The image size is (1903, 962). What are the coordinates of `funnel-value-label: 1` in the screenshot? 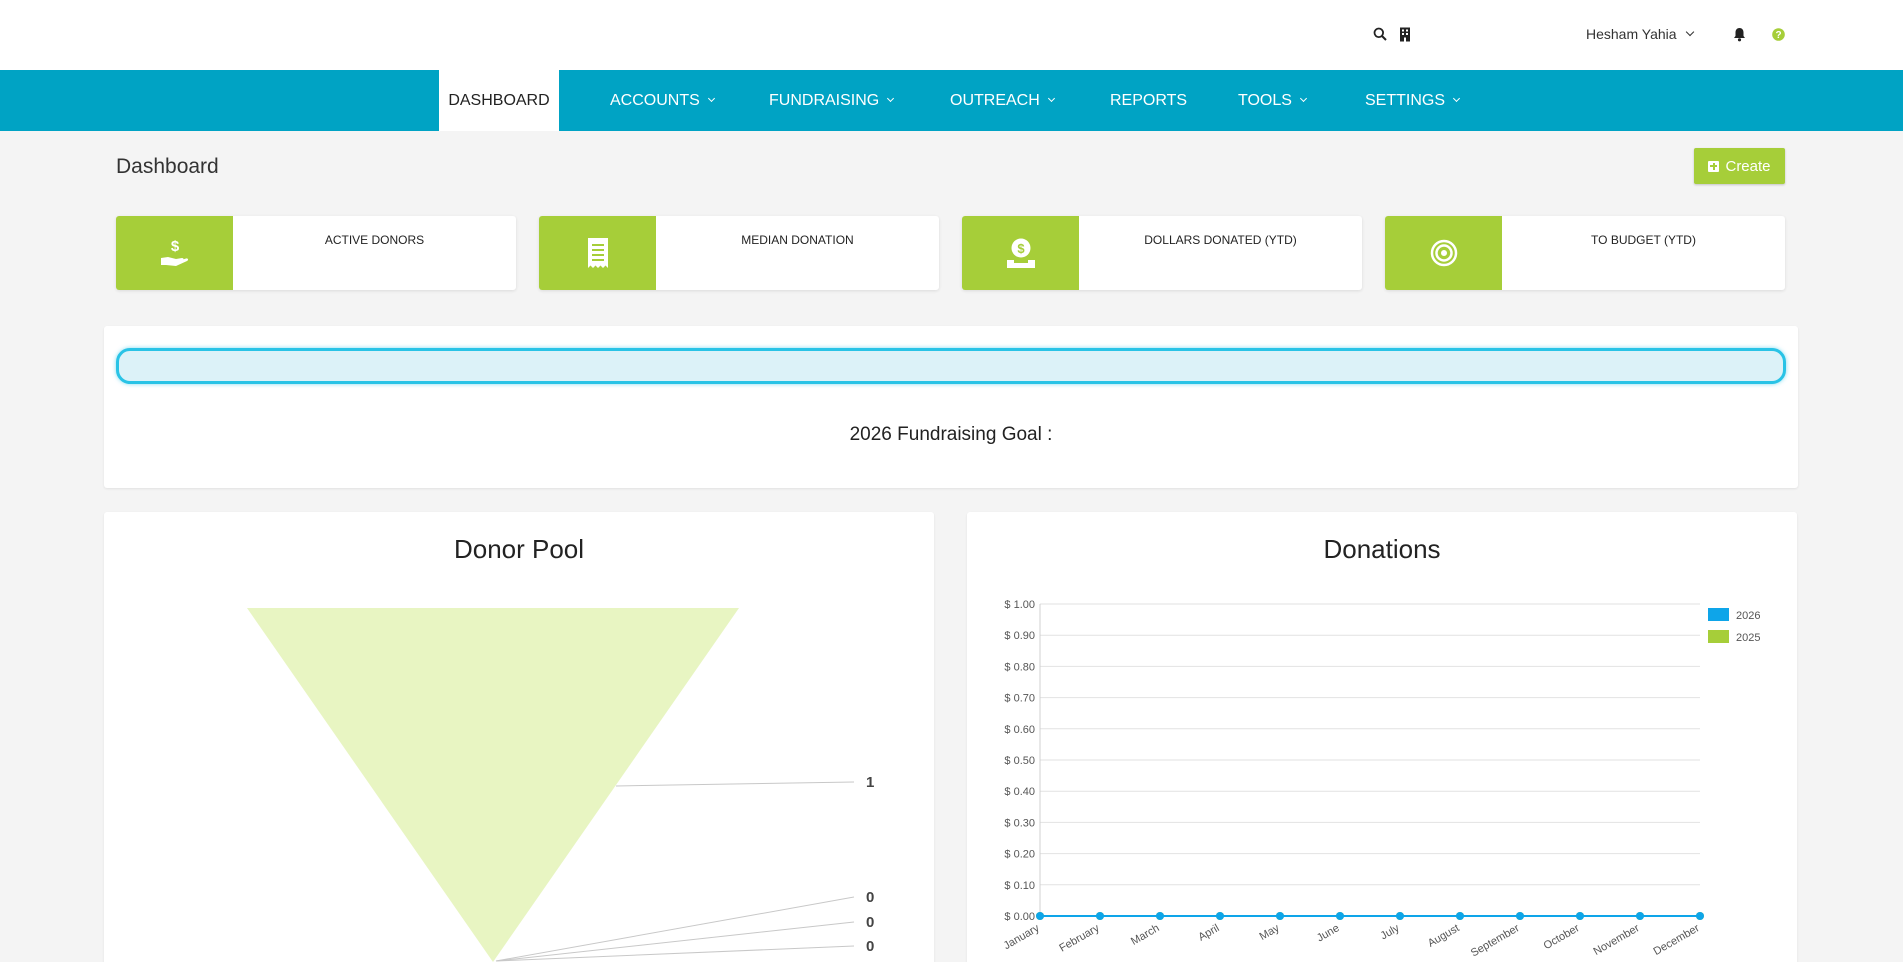 It's located at (870, 782).